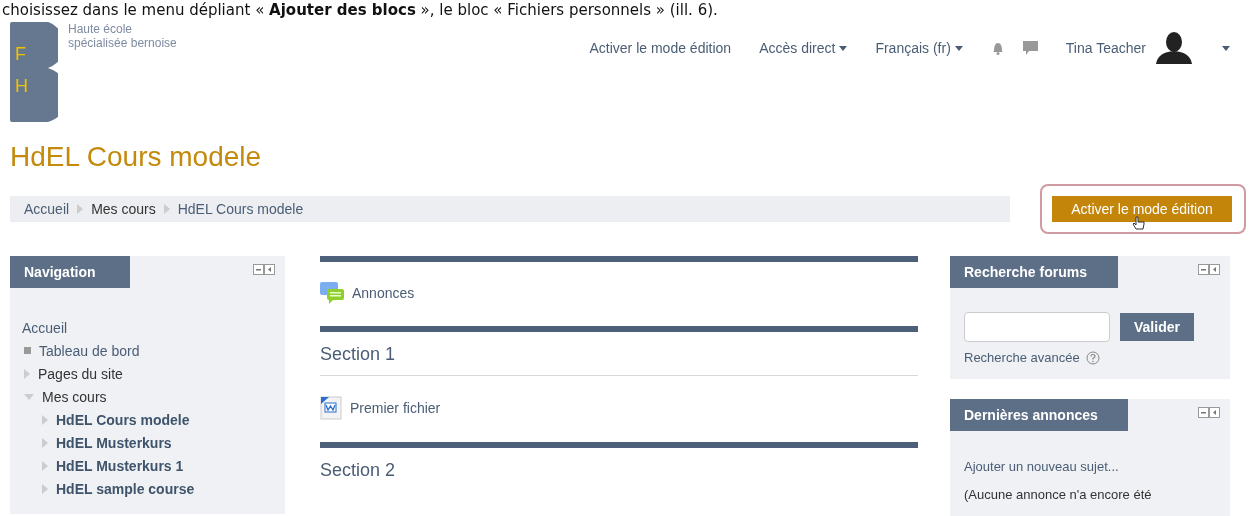 The image size is (1252, 516). I want to click on news-note: (Aucune annonce n'a encore été, so click(1058, 494).